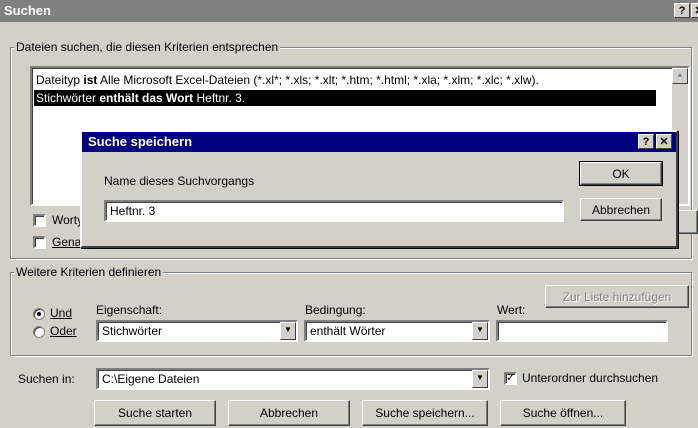 The width and height of the screenshot is (698, 428). I want to click on subfolders-checkbox: ✓, so click(510, 378).